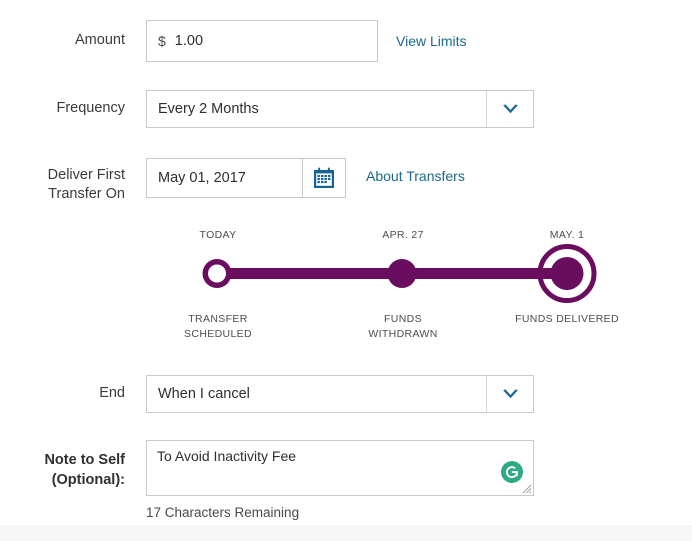  I want to click on deliver-label-line1: Deliver First, so click(86, 175).